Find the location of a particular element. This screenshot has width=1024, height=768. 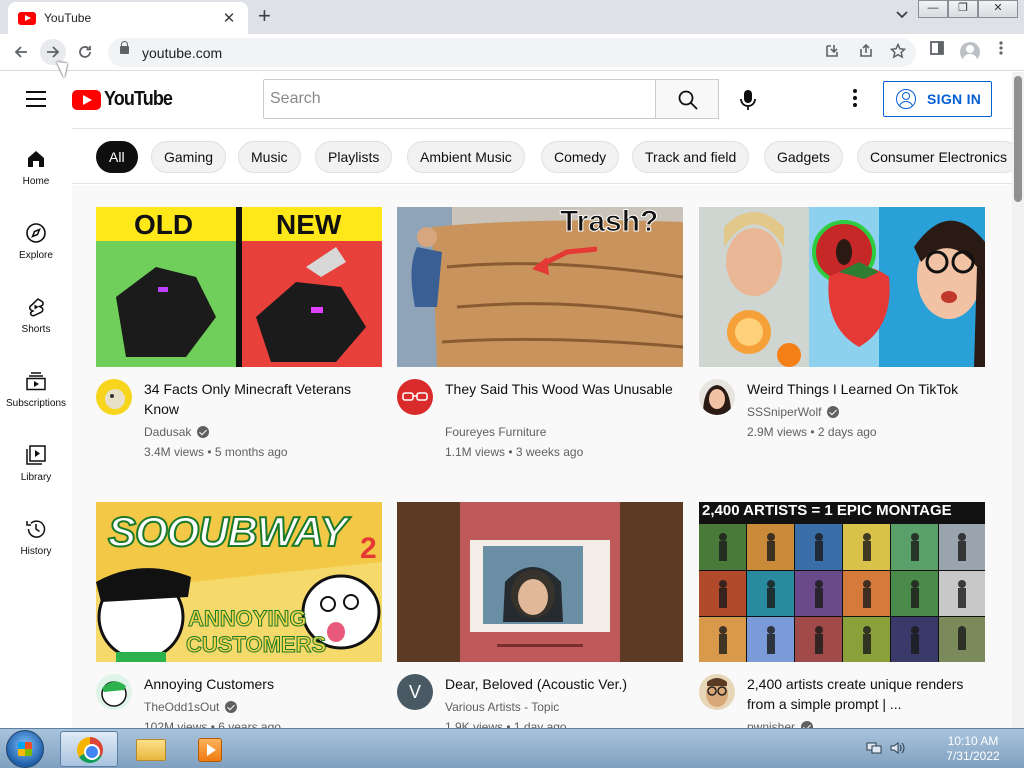

restore-button: ❐ is located at coordinates (963, 9).